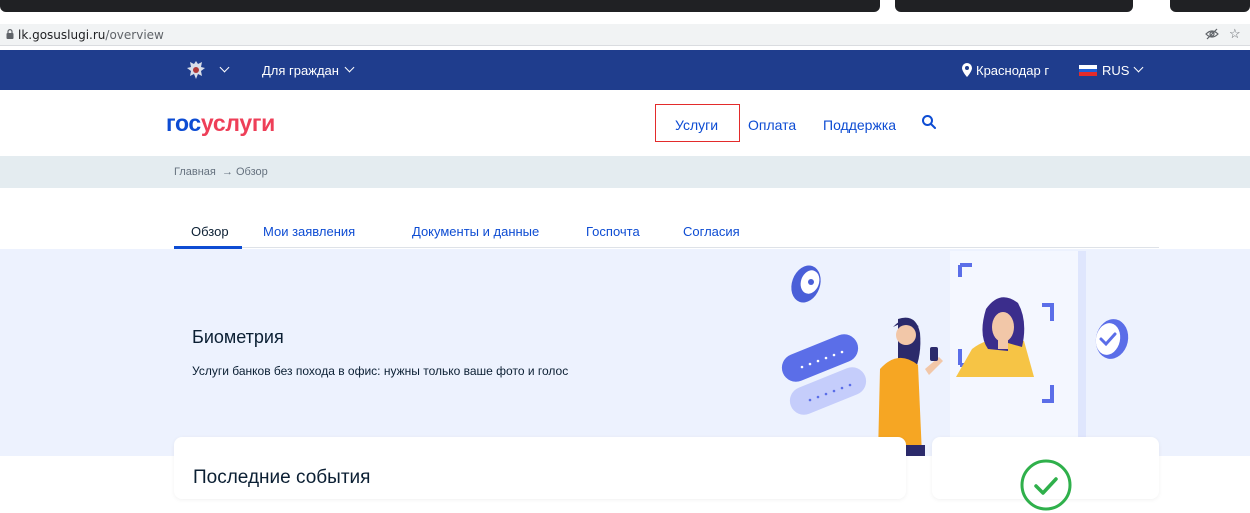 The width and height of the screenshot is (1250, 513). Describe the element at coordinates (1212, 35) in the screenshot. I see `eye-off-icon` at that location.